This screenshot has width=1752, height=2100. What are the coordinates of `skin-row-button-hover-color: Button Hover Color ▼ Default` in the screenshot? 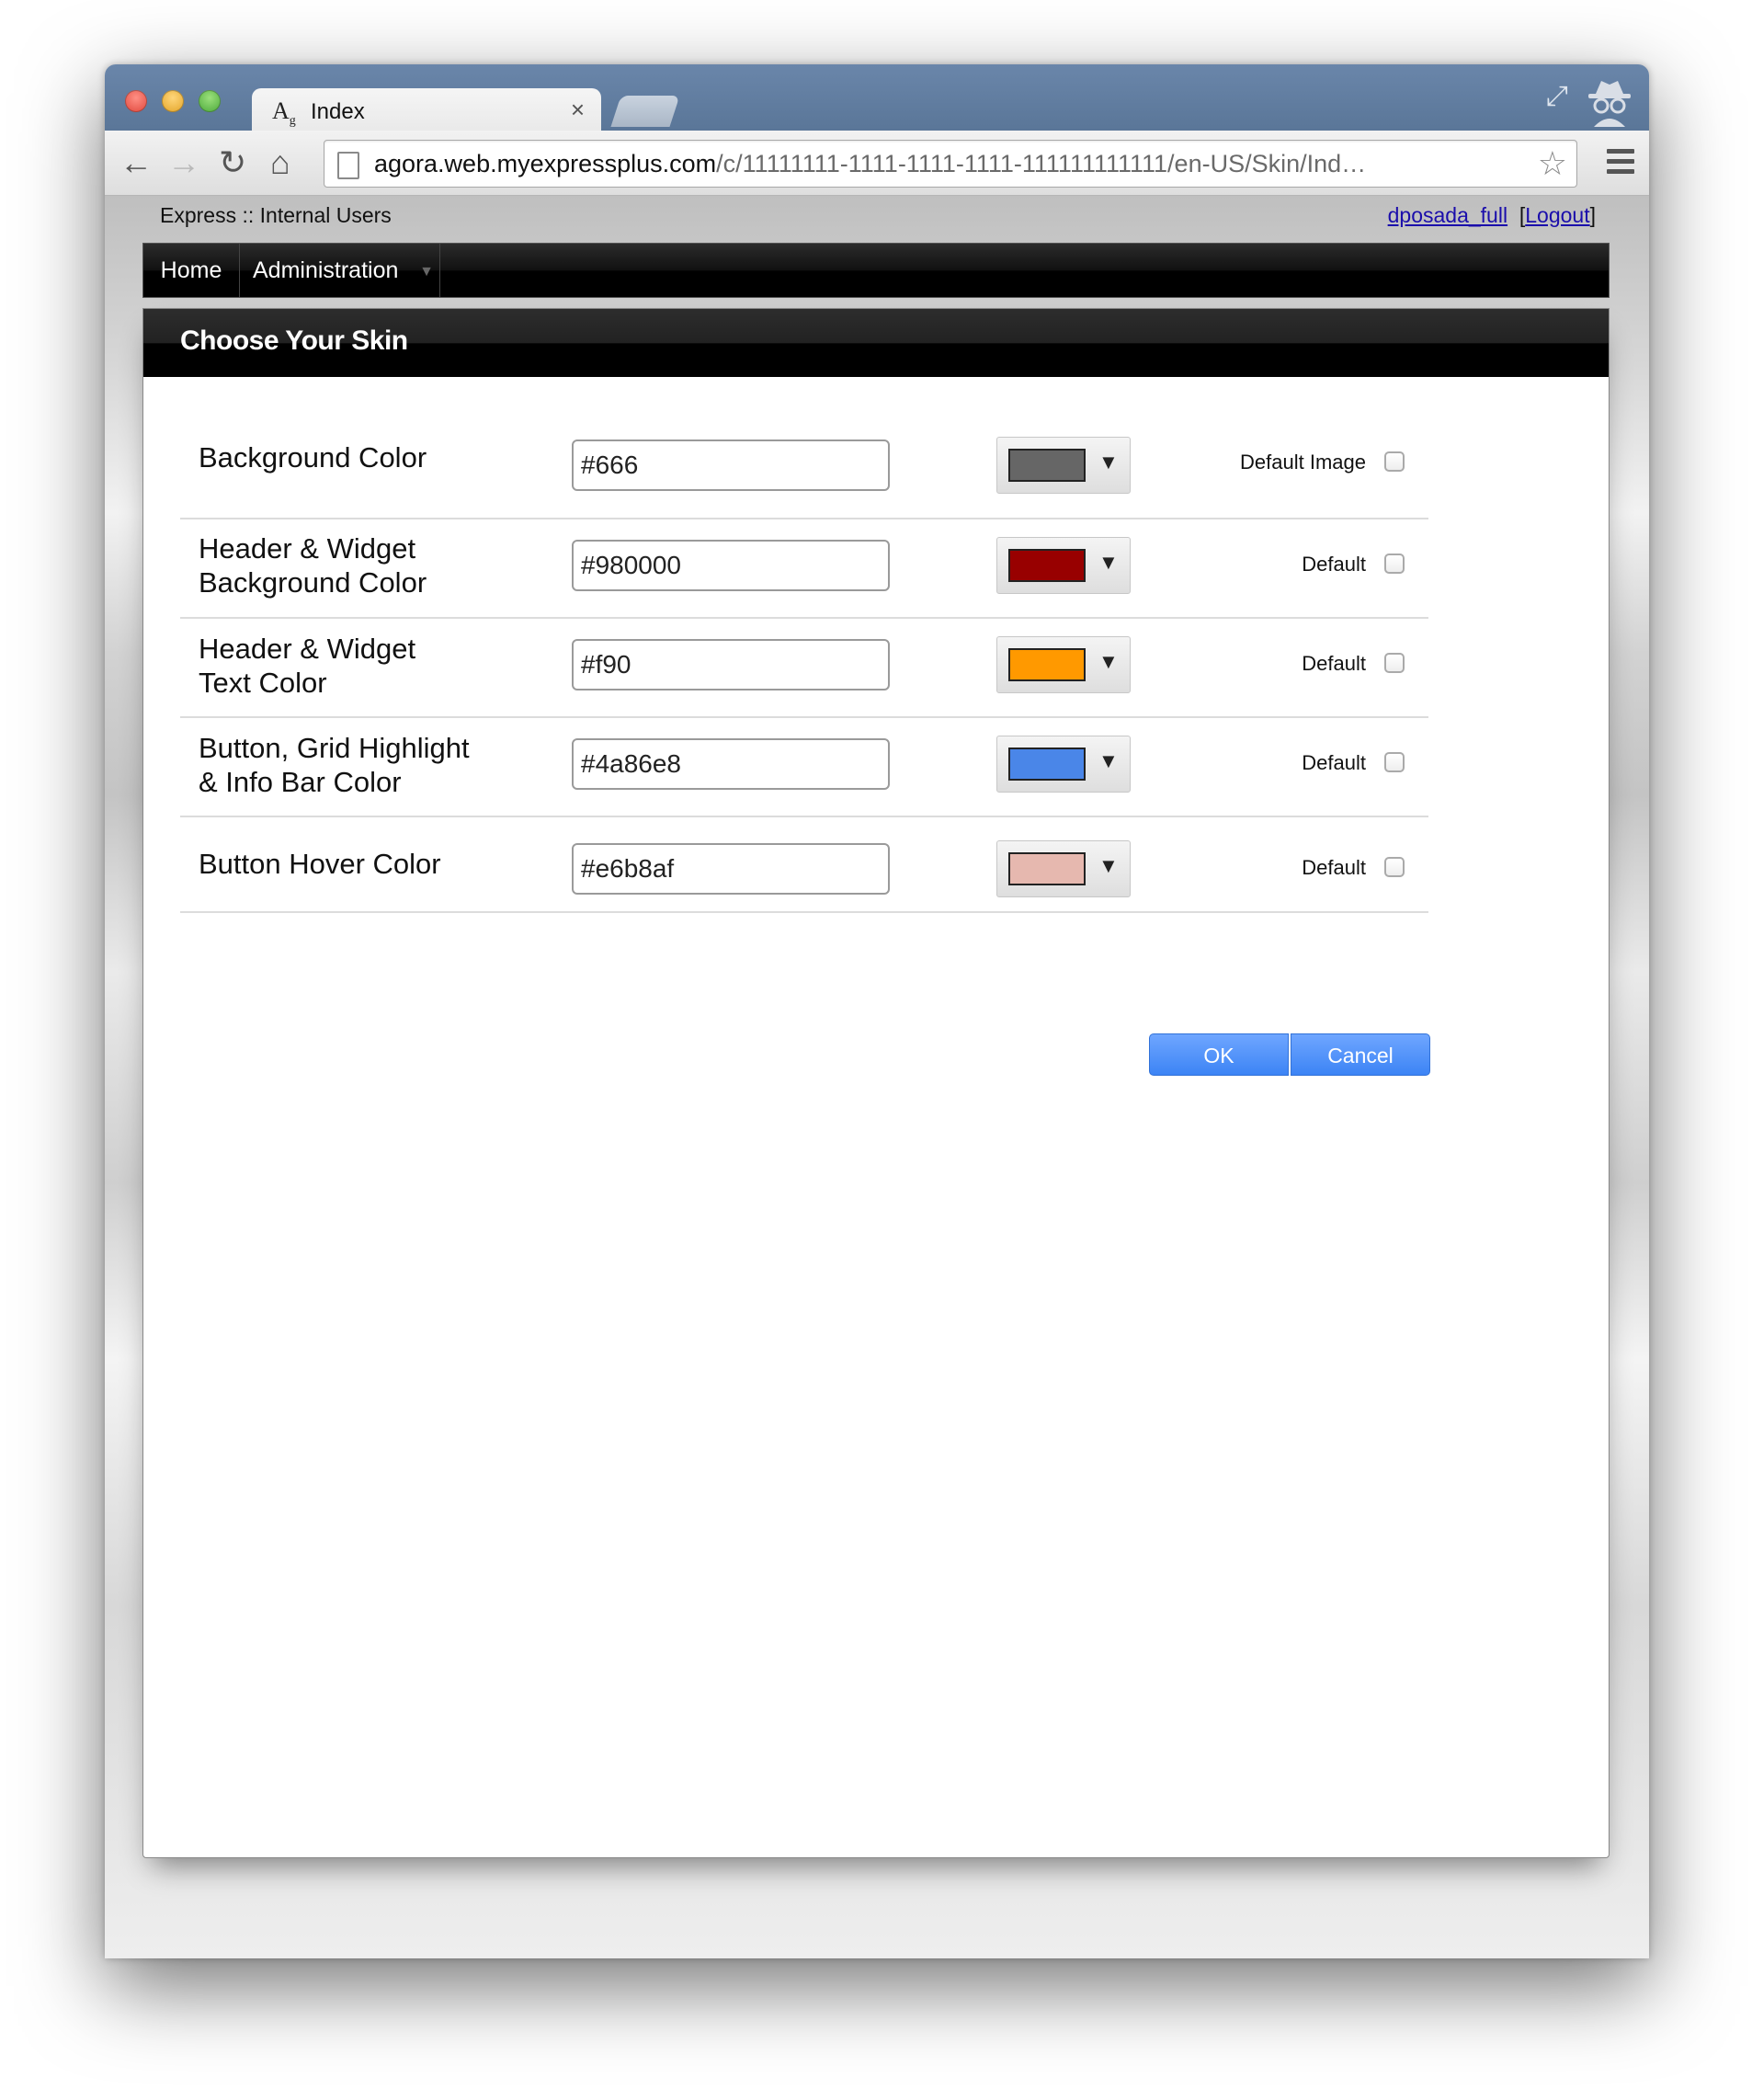 It's located at (804, 865).